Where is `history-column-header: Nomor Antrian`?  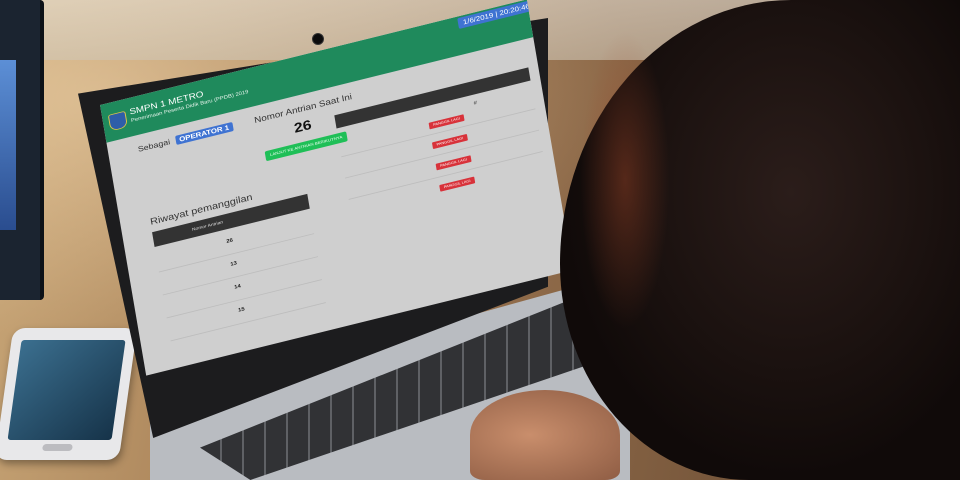 history-column-header: Nomor Antrian is located at coordinates (207, 226).